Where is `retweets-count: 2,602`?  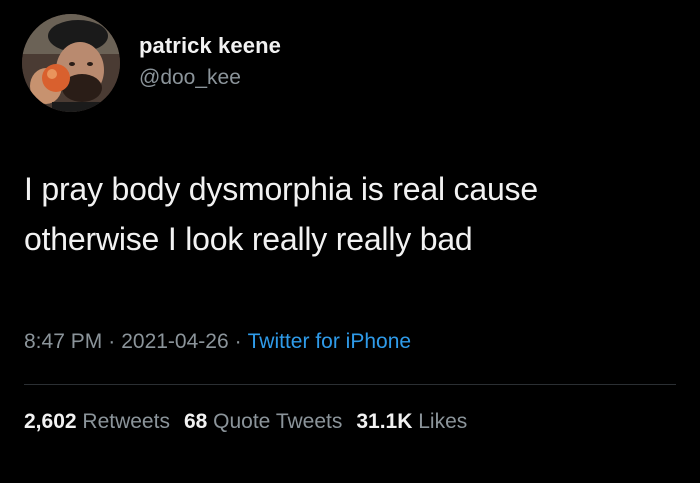
retweets-count: 2,602 is located at coordinates (50, 421).